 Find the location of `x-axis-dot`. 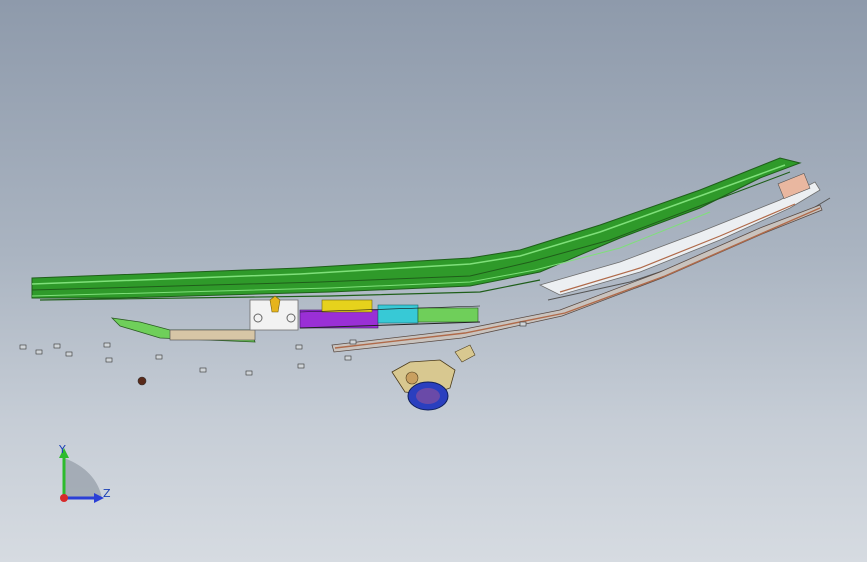

x-axis-dot is located at coordinates (64, 498).